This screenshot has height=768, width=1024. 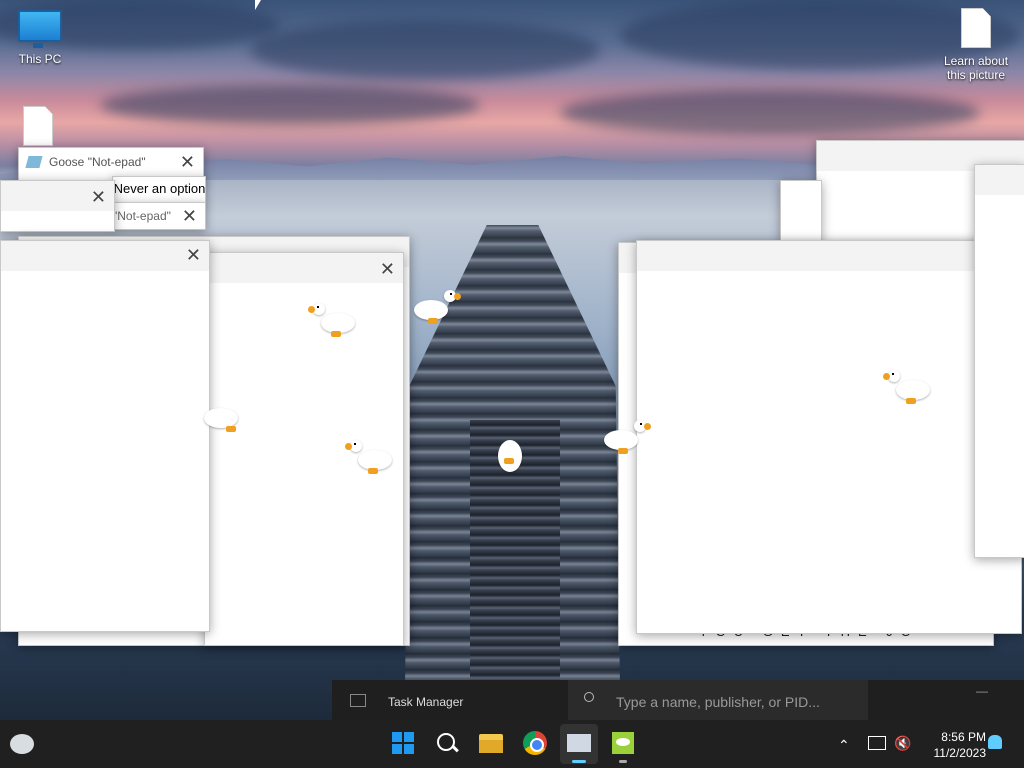 What do you see at coordinates (902, 743) in the screenshot?
I see `volume-muted-icon: 🔇` at bounding box center [902, 743].